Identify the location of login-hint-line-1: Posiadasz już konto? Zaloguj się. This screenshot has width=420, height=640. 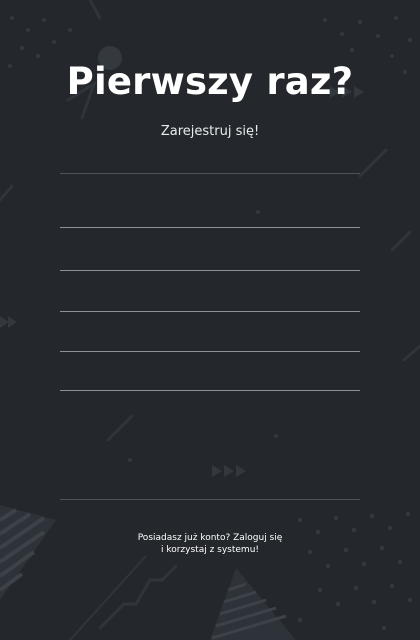
(210, 538).